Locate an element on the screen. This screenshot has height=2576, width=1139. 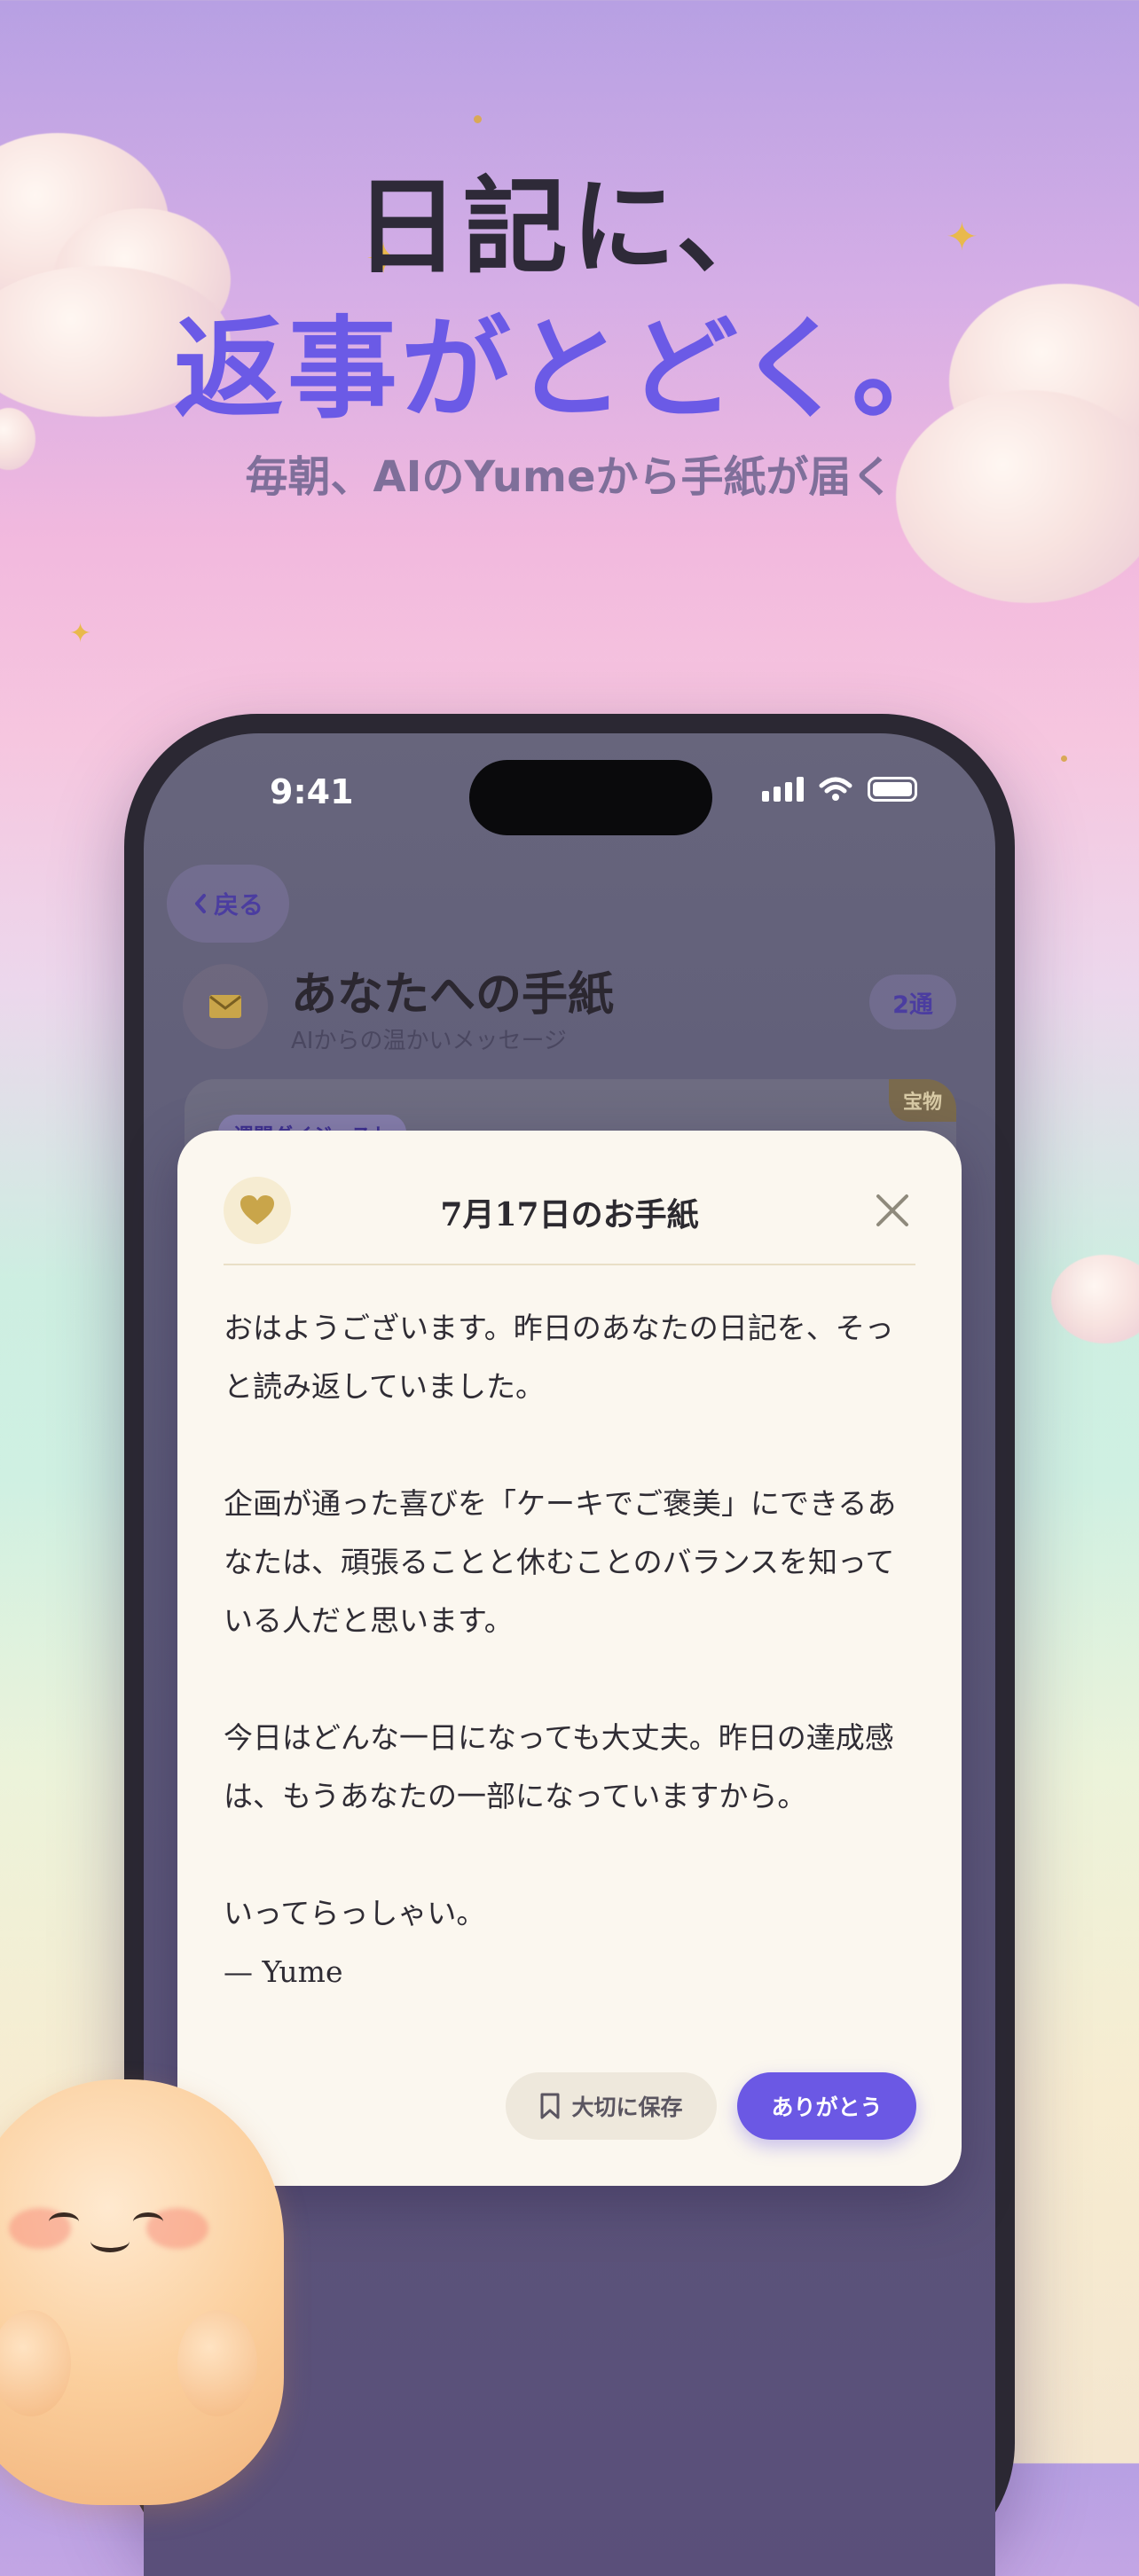
headline-line-1: 日記に、 is located at coordinates (569, 227).